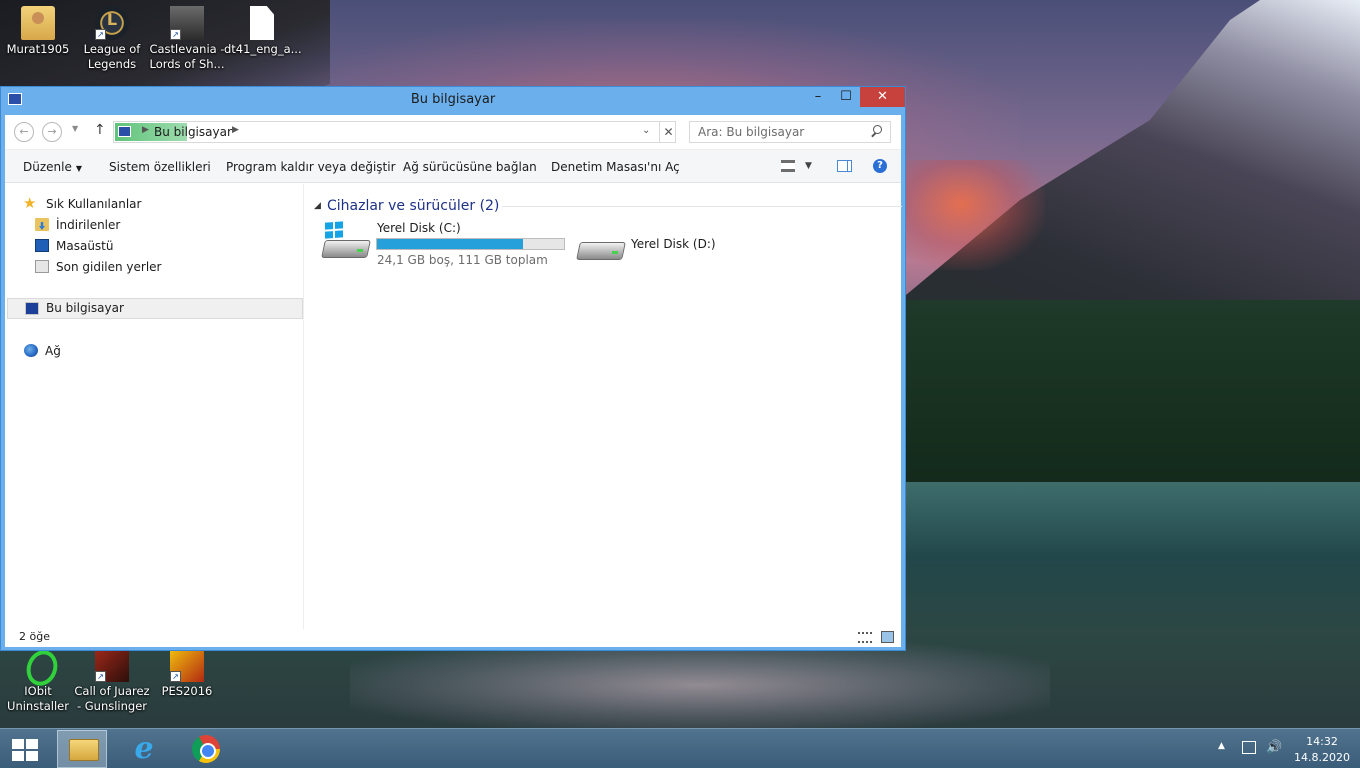 This screenshot has height=768, width=1360. What do you see at coordinates (1322, 741) in the screenshot?
I see `clock-time: 14:32` at bounding box center [1322, 741].